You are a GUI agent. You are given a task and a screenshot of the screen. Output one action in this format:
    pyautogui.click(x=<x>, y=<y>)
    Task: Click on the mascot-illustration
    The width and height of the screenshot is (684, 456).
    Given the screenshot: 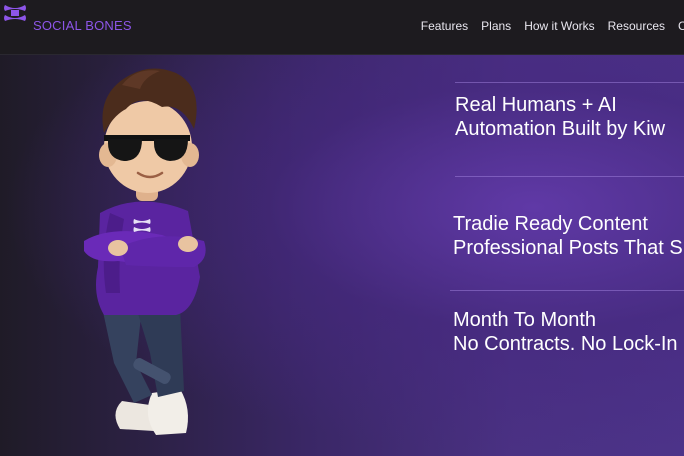 What is the action you would take?
    pyautogui.click(x=145, y=251)
    